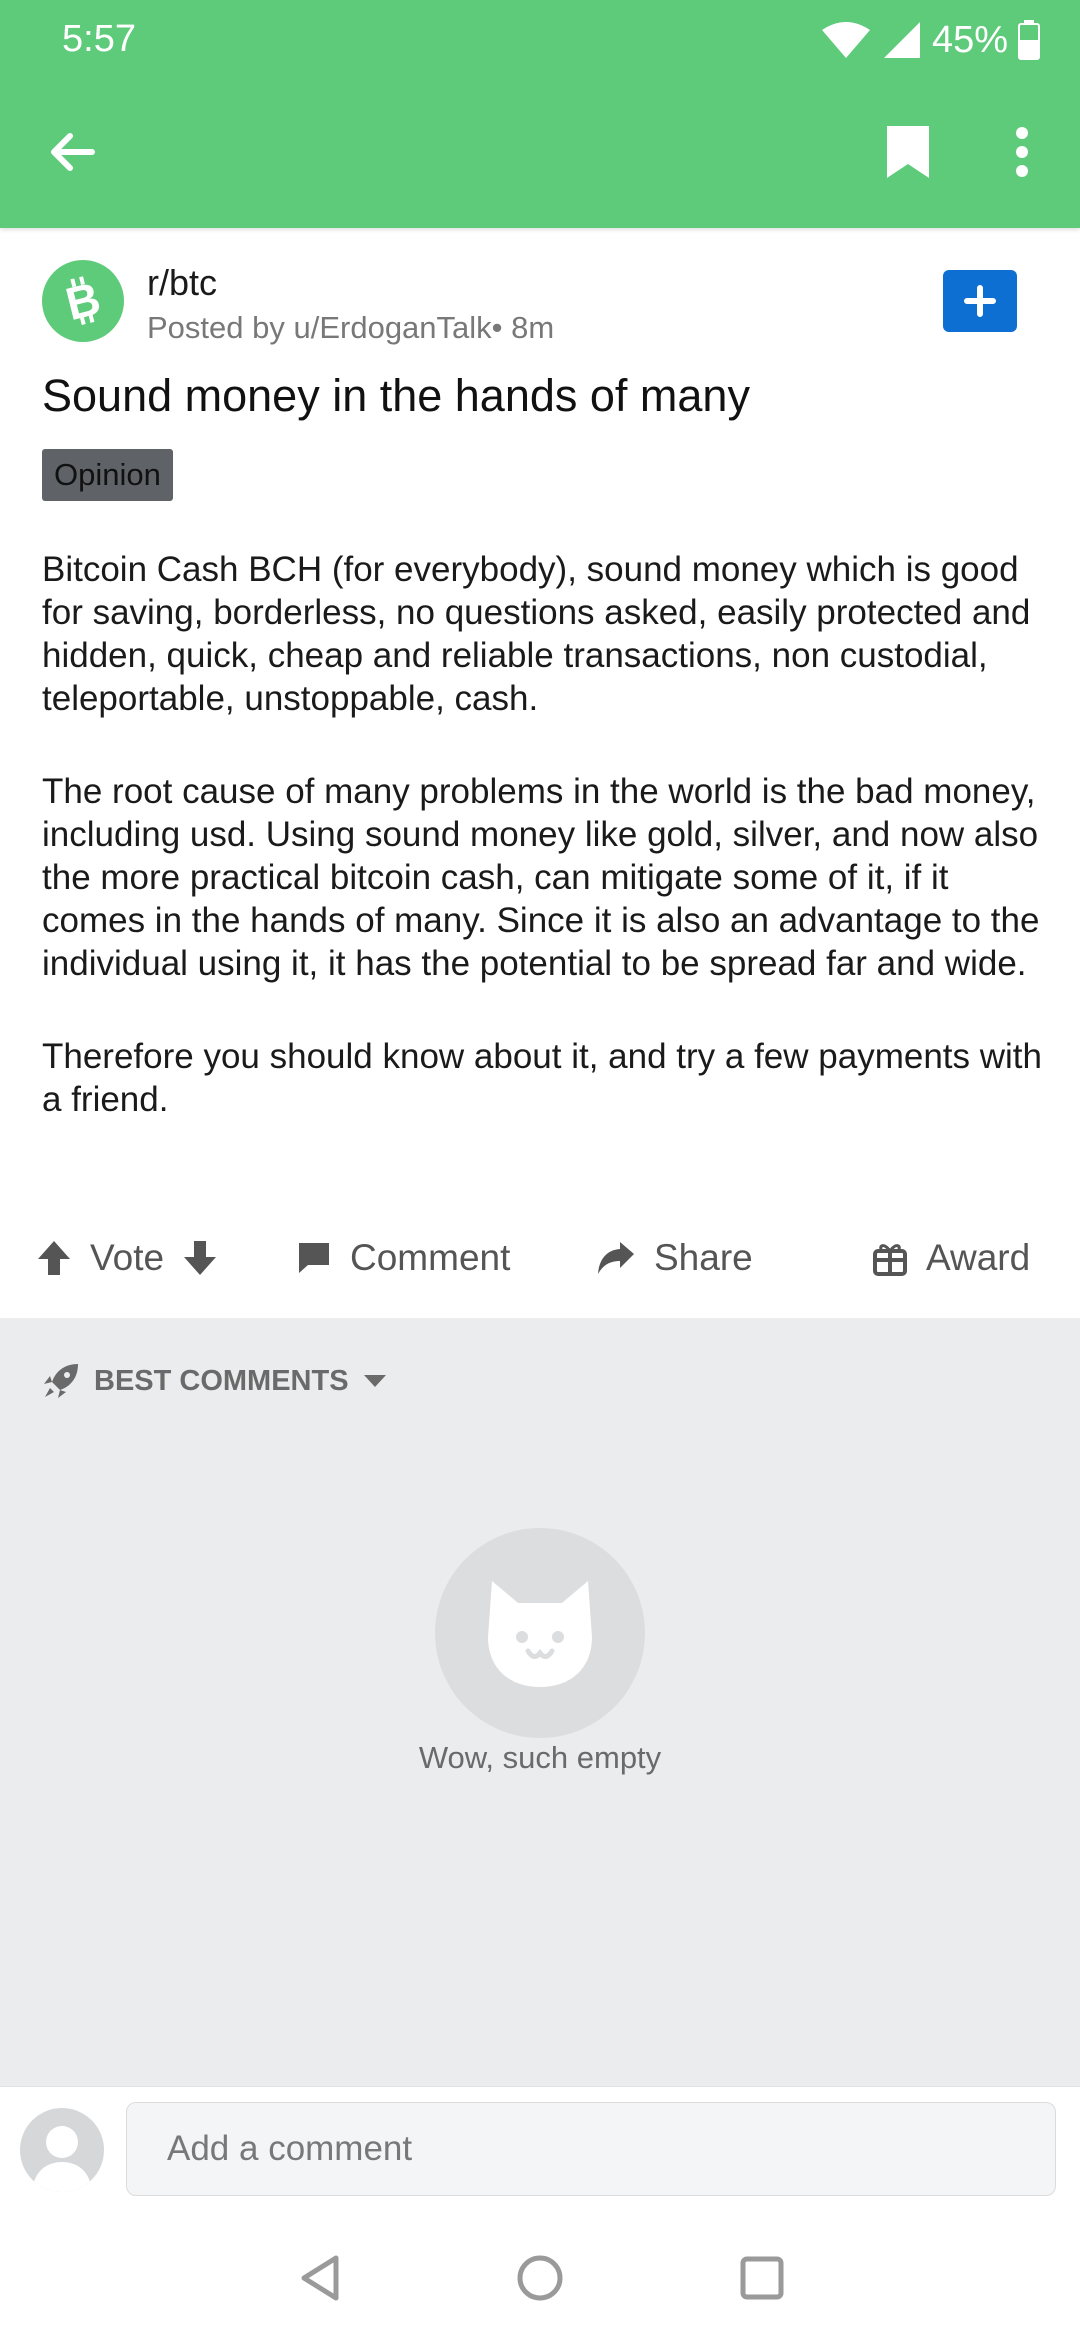  Describe the element at coordinates (430, 1257) in the screenshot. I see `comment-label: Comment` at that location.